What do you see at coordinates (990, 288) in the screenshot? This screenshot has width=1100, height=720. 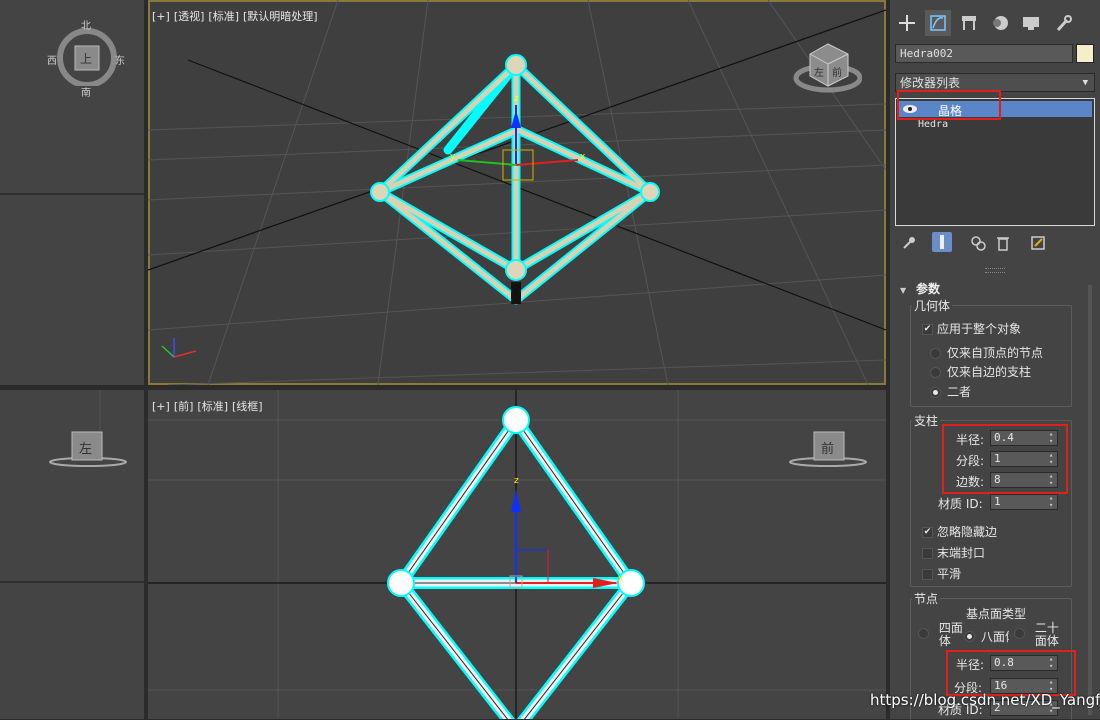 I see `rollout-header-parameters: ▼ 参数` at bounding box center [990, 288].